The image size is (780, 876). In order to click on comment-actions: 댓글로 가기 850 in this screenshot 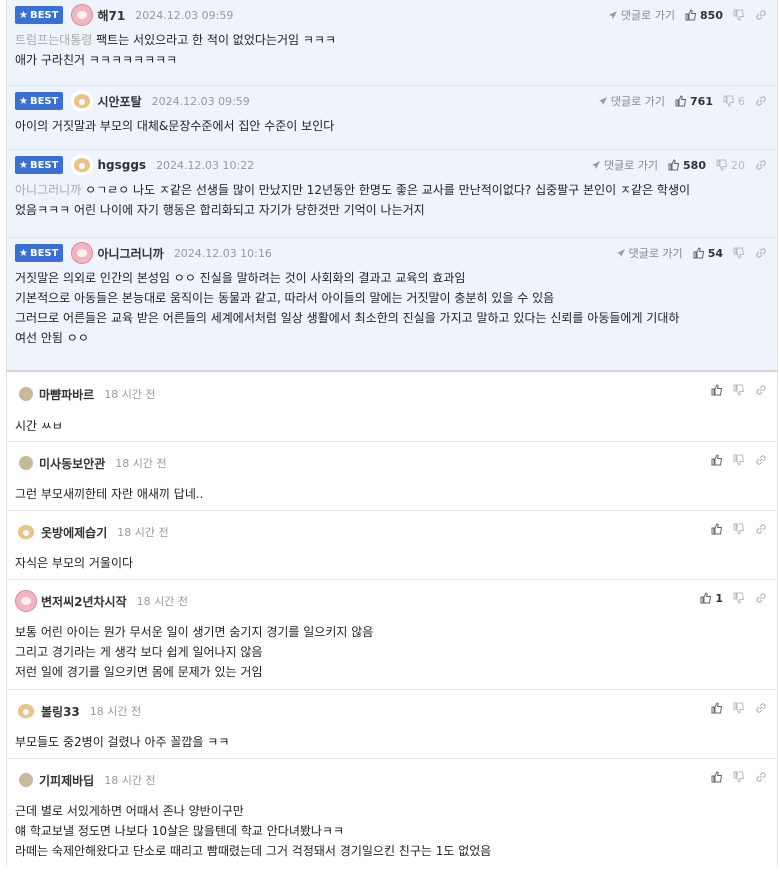, I will do `click(687, 15)`.